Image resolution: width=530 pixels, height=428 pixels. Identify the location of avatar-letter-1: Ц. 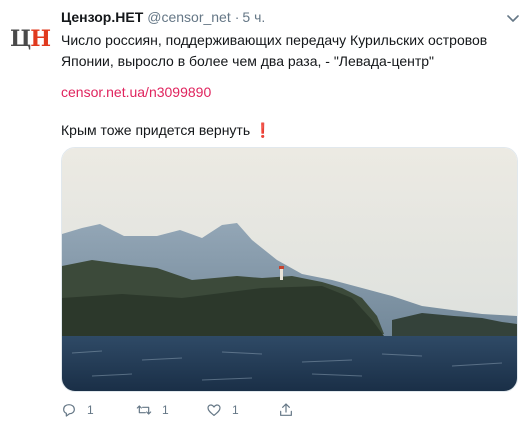
(20, 39).